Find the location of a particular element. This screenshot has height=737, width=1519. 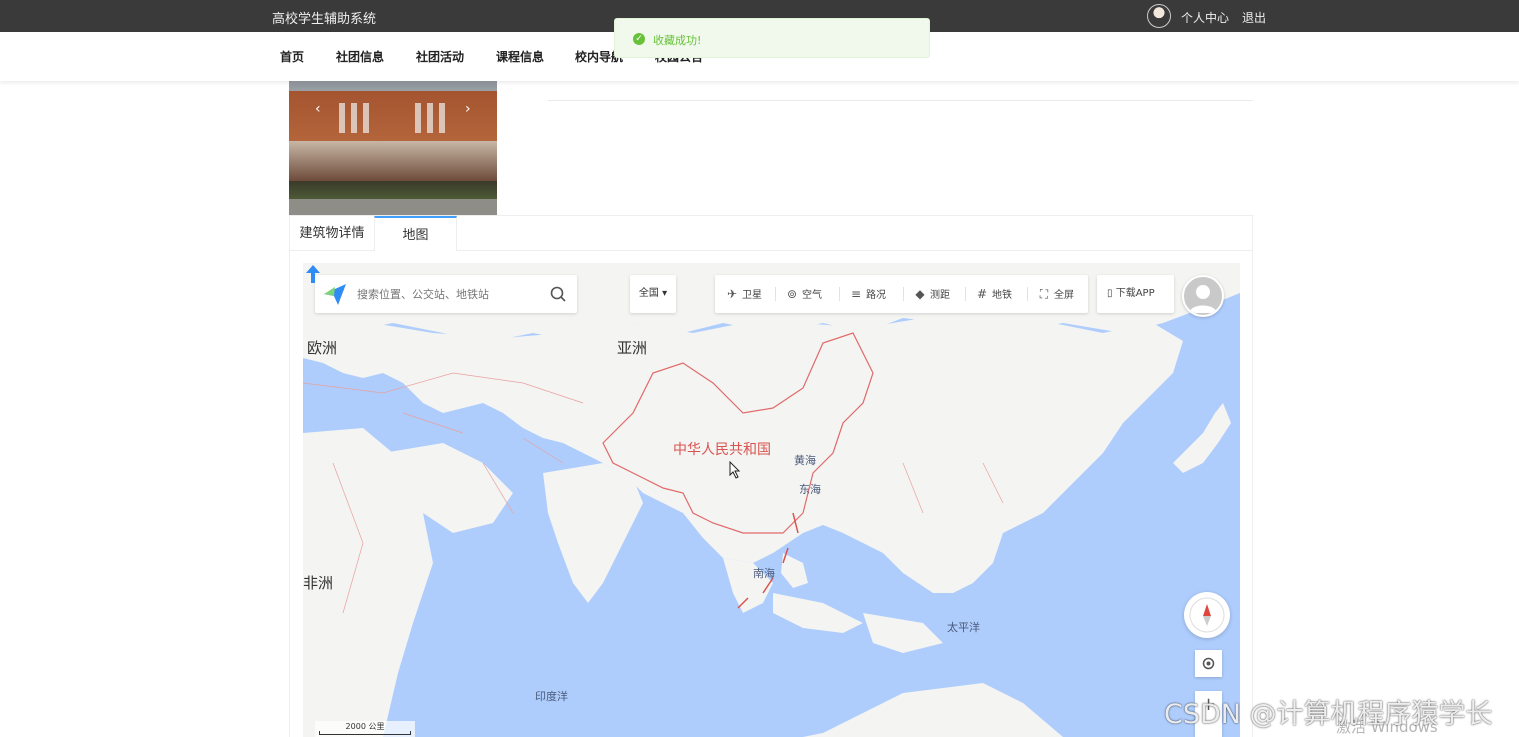

site-title: 高校学生辅助系统 is located at coordinates (324, 19).